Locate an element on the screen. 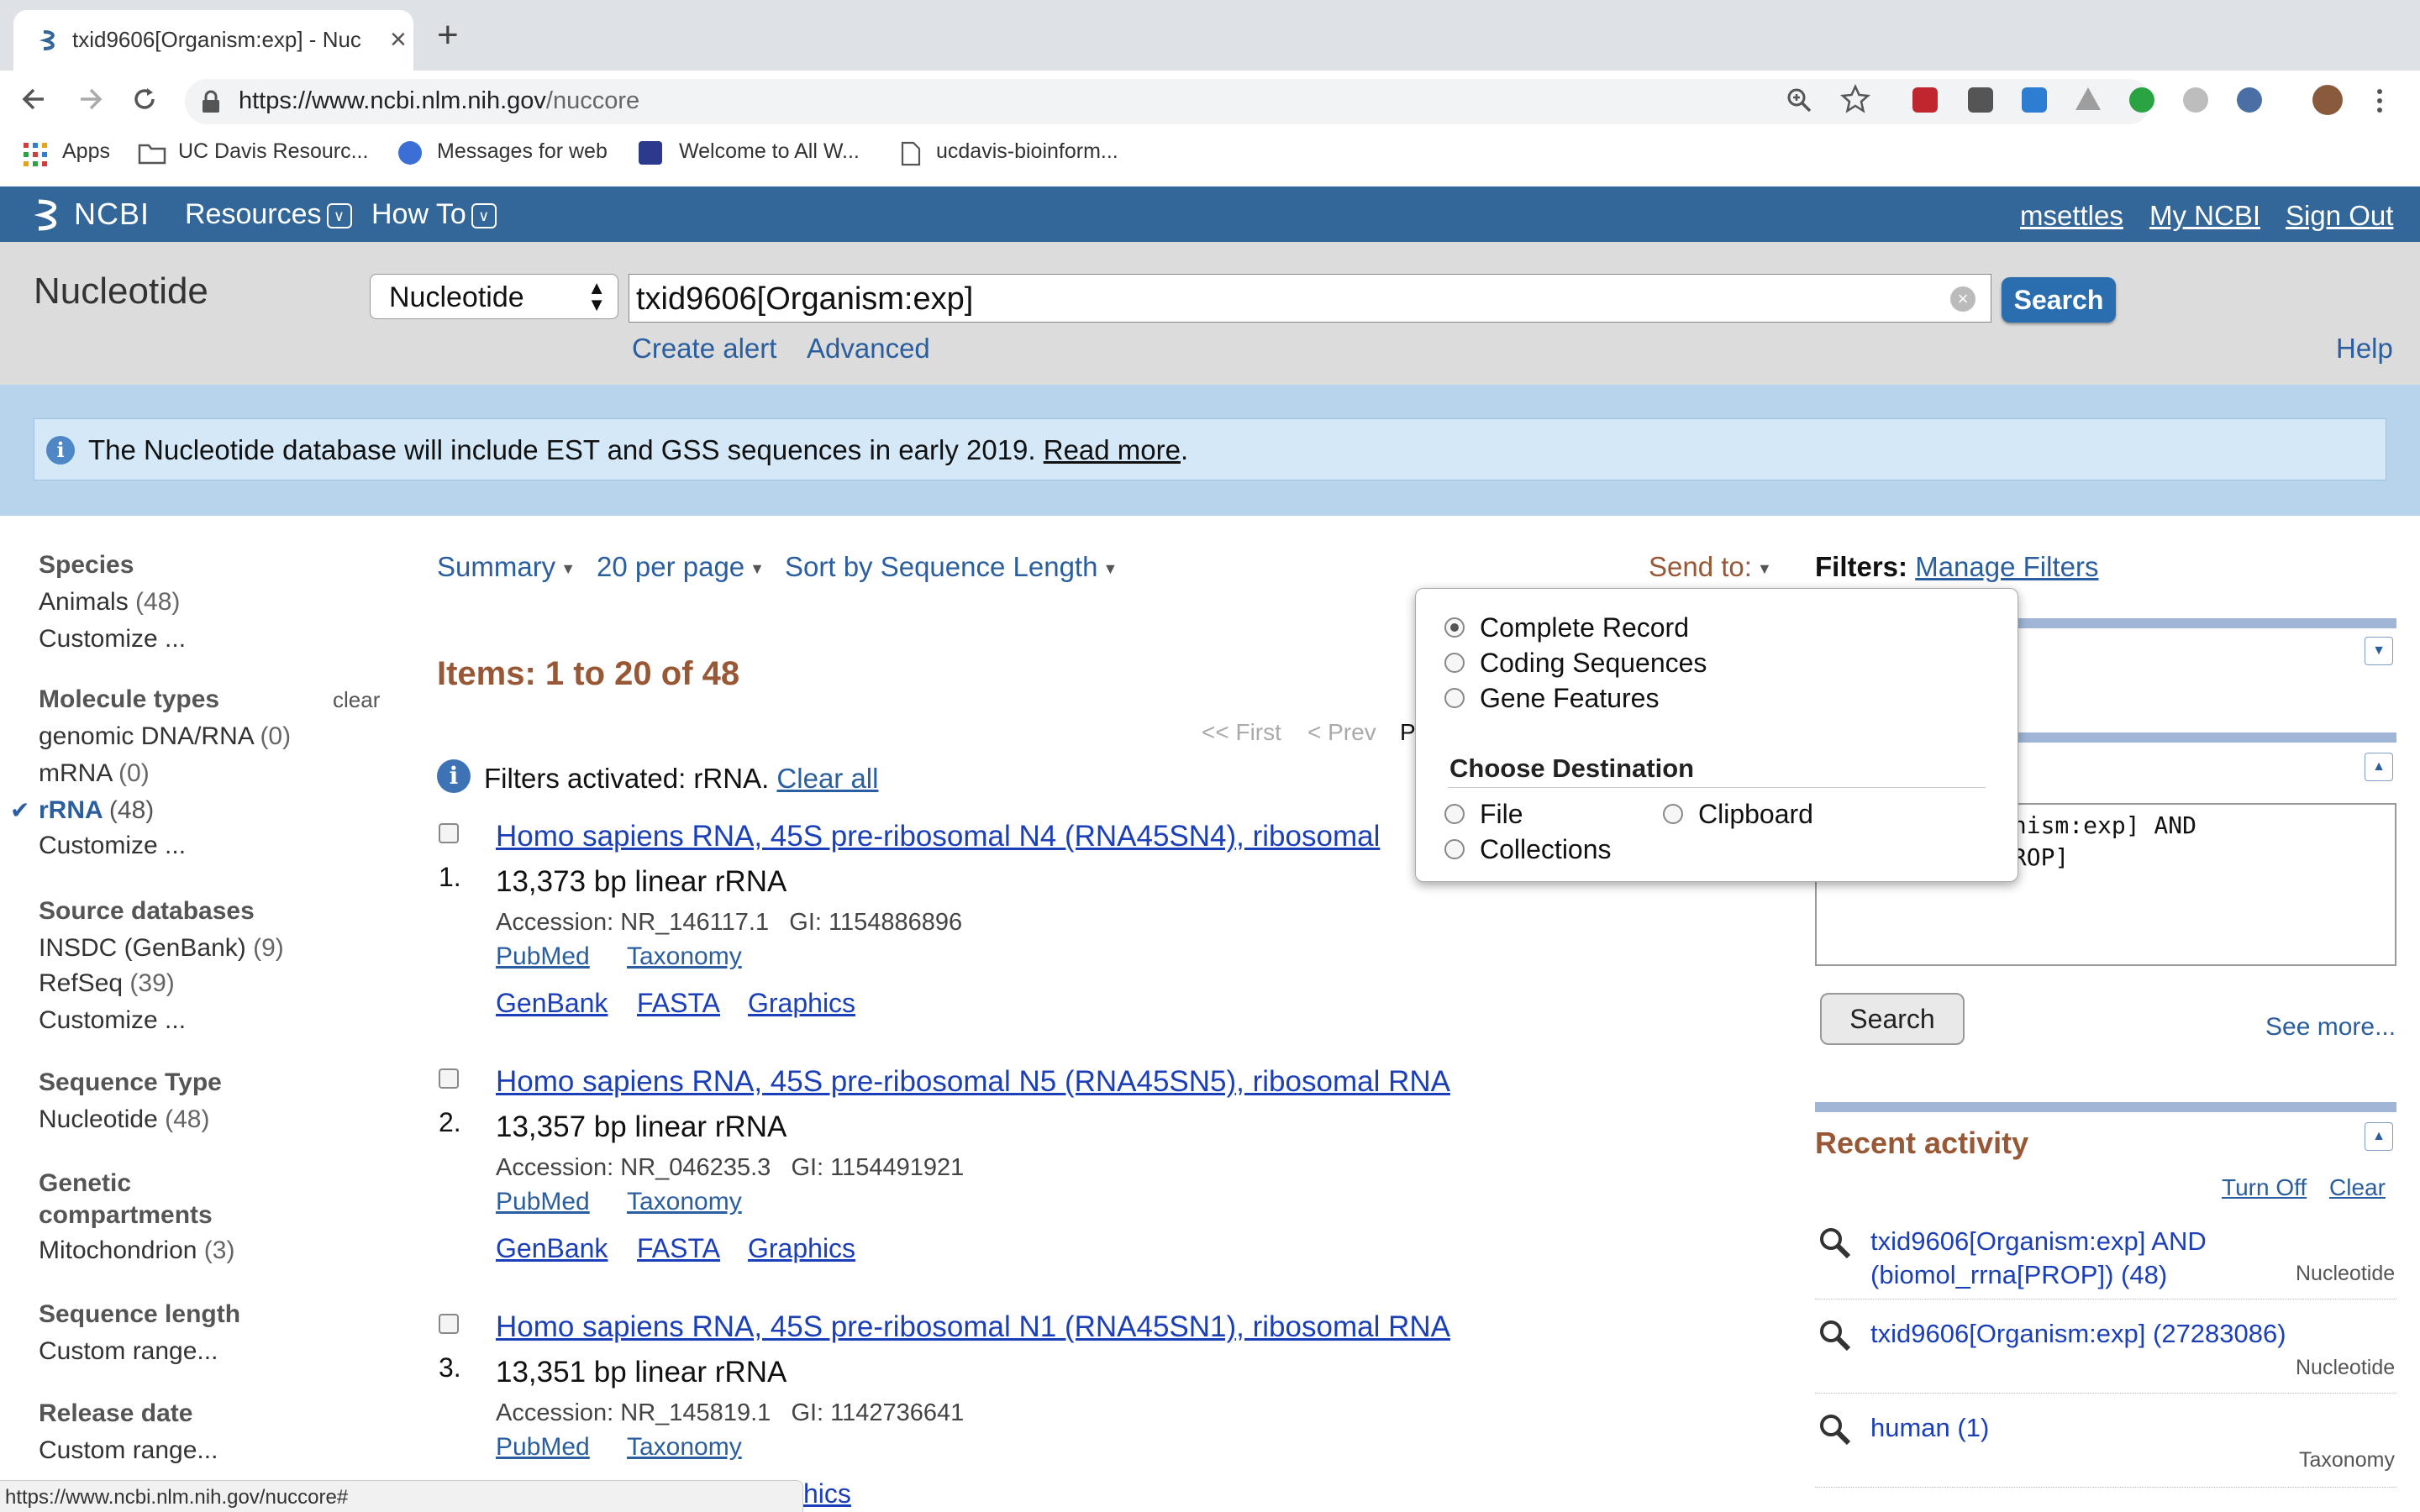 This screenshot has width=2420, height=1512. per-page-dropdown: 20 per page ▼ is located at coordinates (681, 567).